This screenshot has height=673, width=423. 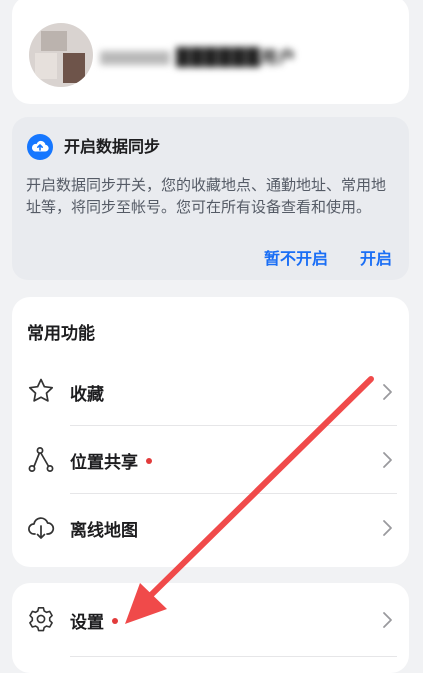 I want to click on menu-item-label: 收藏, so click(x=87, y=395).